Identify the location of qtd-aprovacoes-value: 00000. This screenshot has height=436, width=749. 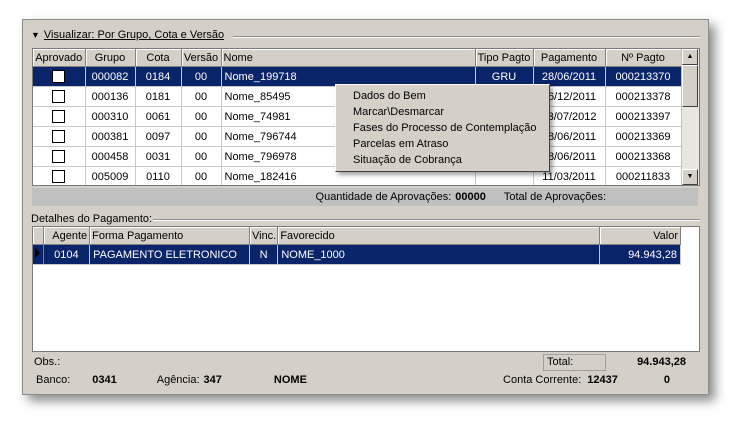
(470, 197).